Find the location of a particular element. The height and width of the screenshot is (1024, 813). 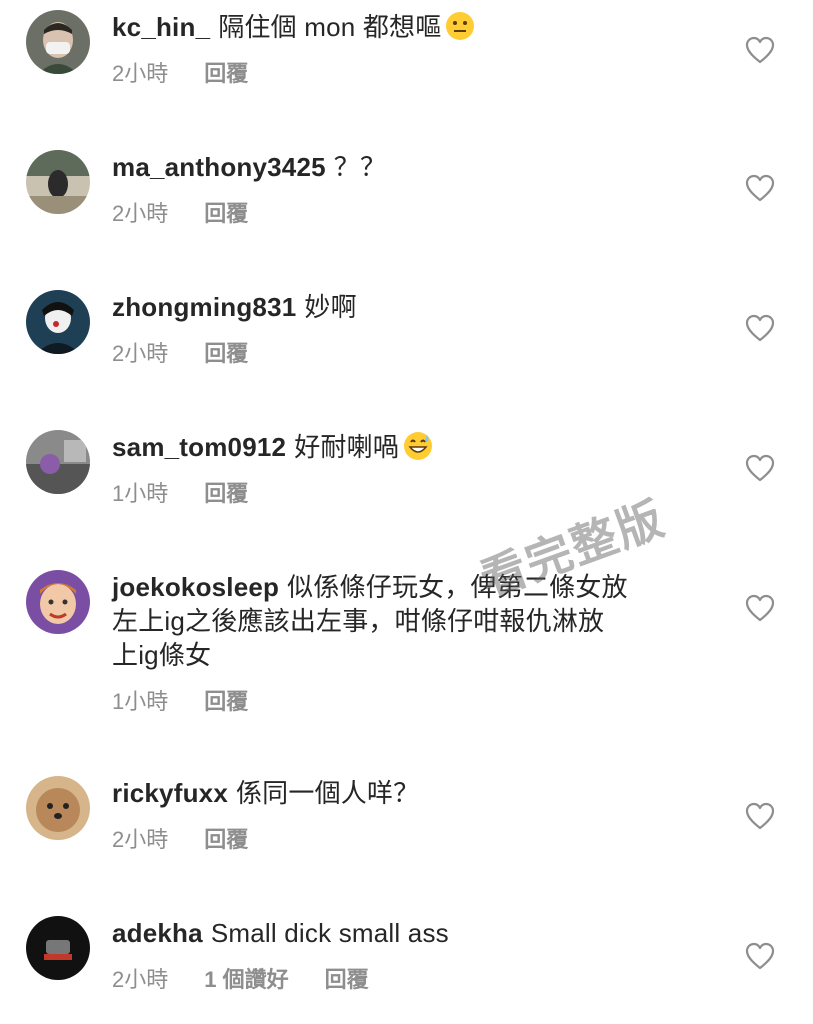

comment-username: adekha is located at coordinates (157, 933).